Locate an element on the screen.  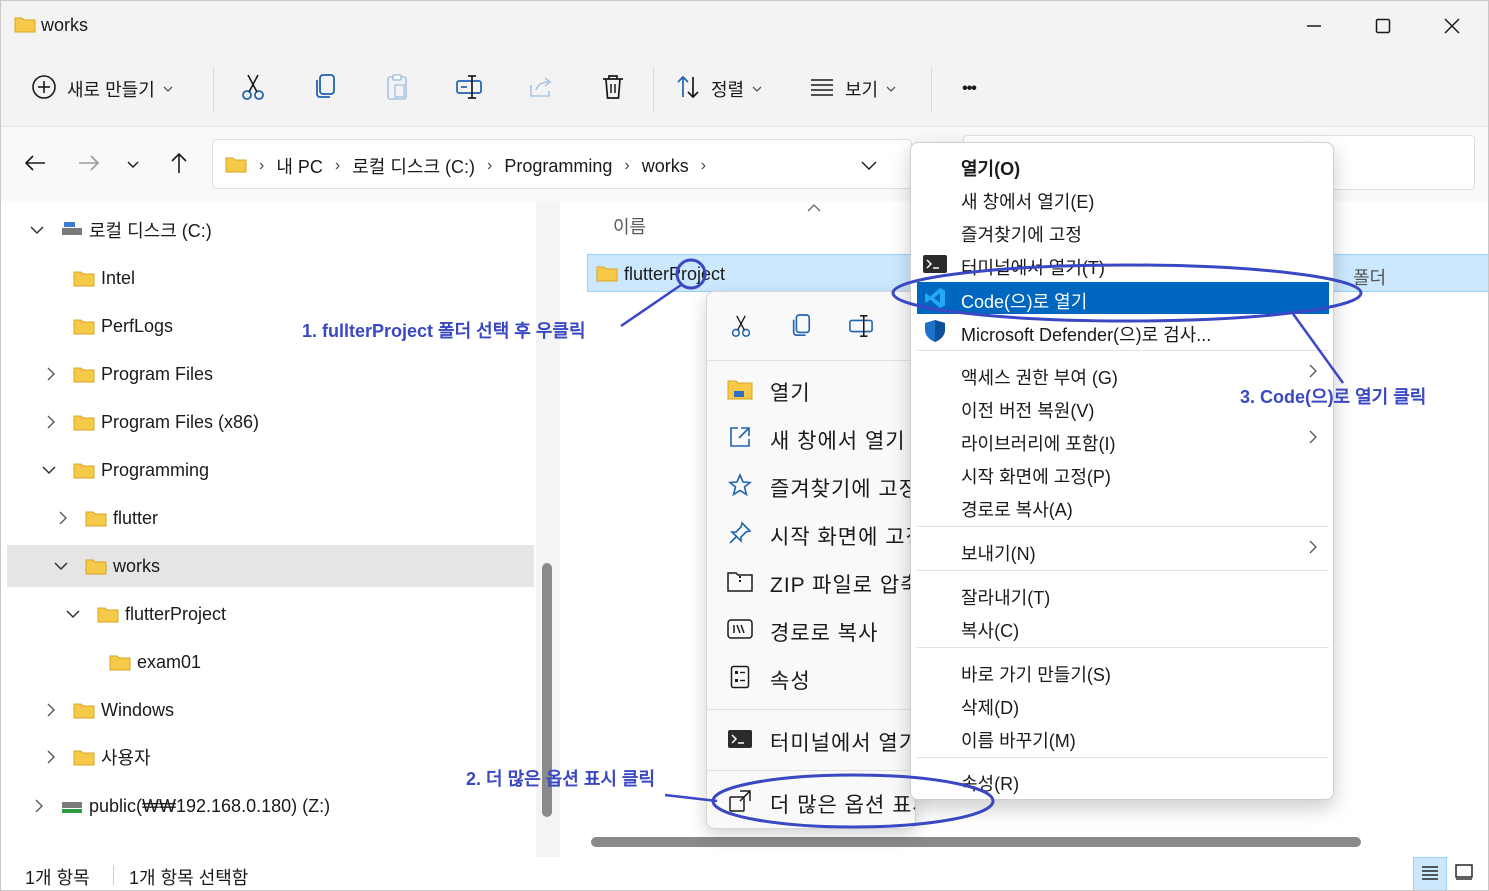
menu-item-zip: ZIP 파일로 압축 is located at coordinates (811, 581).